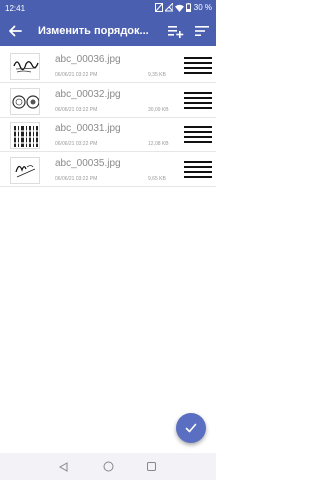 This screenshot has height=480, width=320. What do you see at coordinates (88, 163) in the screenshot?
I see `file-name: abc_00035.jpg` at bounding box center [88, 163].